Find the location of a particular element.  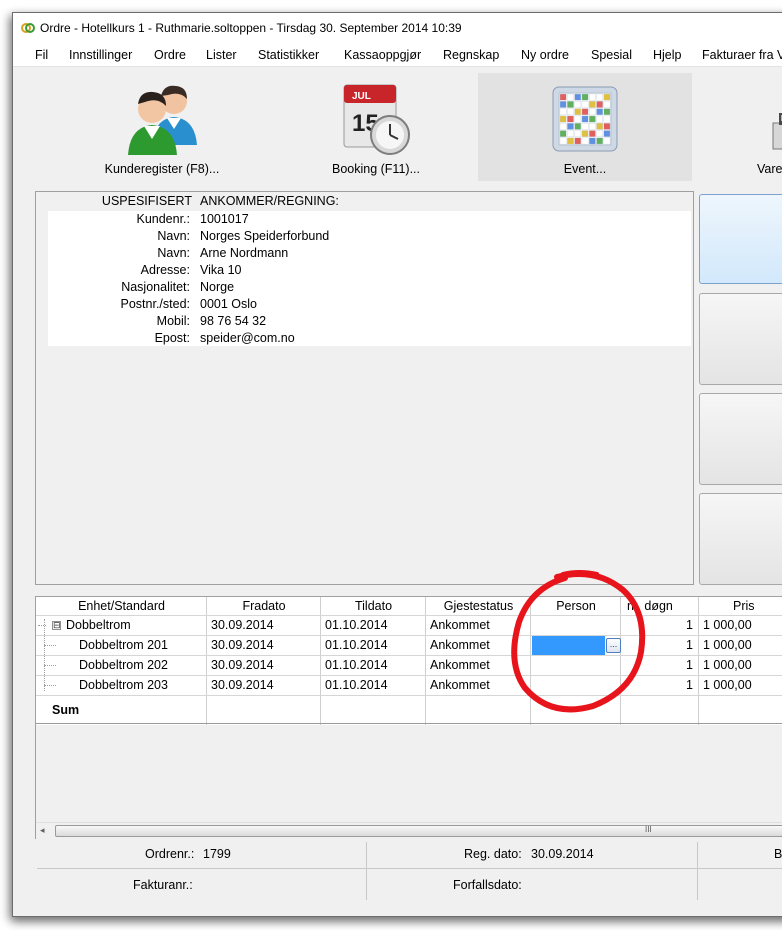

column-header-person: Person is located at coordinates (576, 606).